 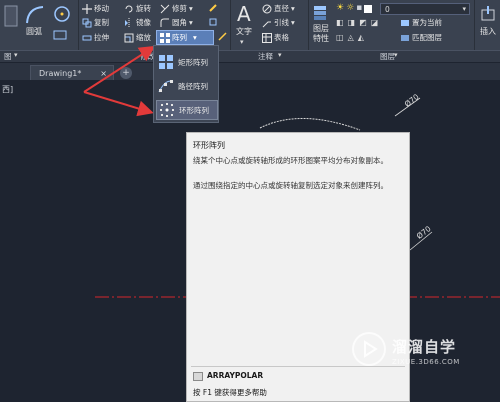 What do you see at coordinates (35, 15) in the screenshot?
I see `arc-tool-icon` at bounding box center [35, 15].